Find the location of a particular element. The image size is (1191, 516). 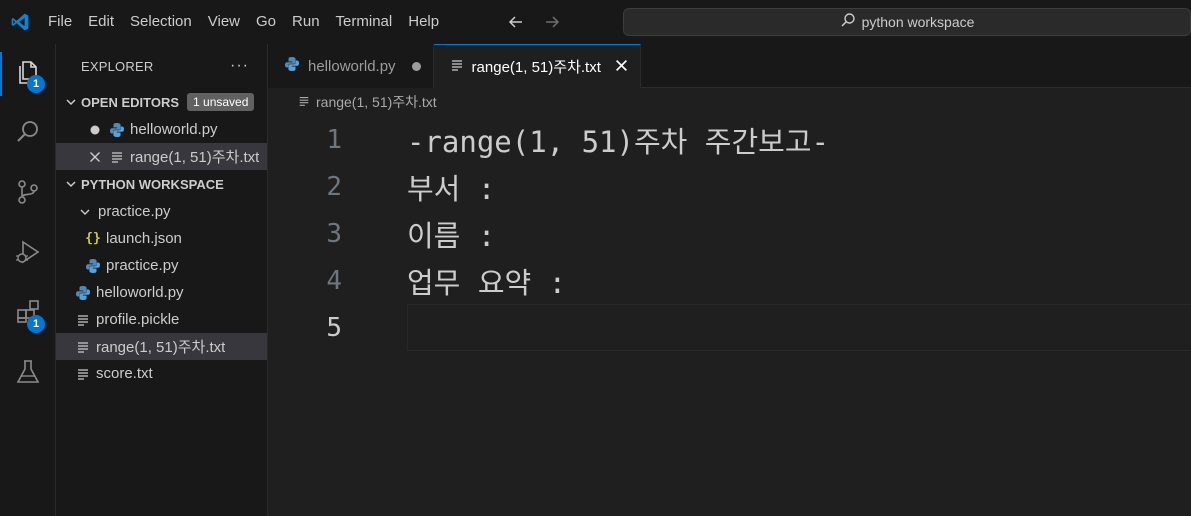

menu-help: Help is located at coordinates (423, 22).